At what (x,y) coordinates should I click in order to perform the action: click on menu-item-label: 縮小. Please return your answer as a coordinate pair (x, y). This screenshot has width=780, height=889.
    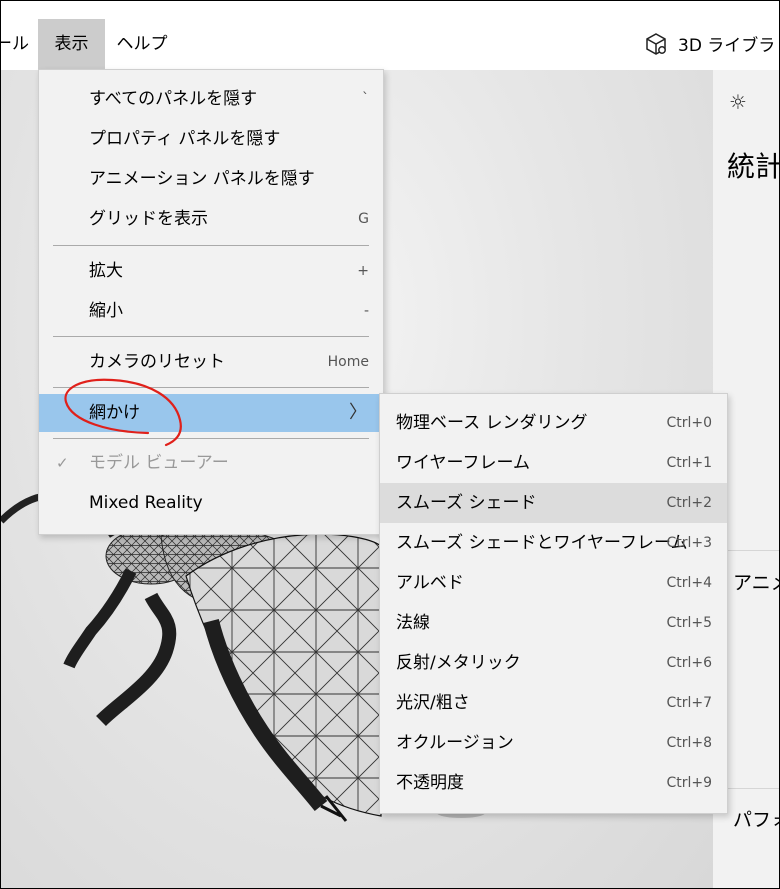
    Looking at the image, I should click on (106, 311).